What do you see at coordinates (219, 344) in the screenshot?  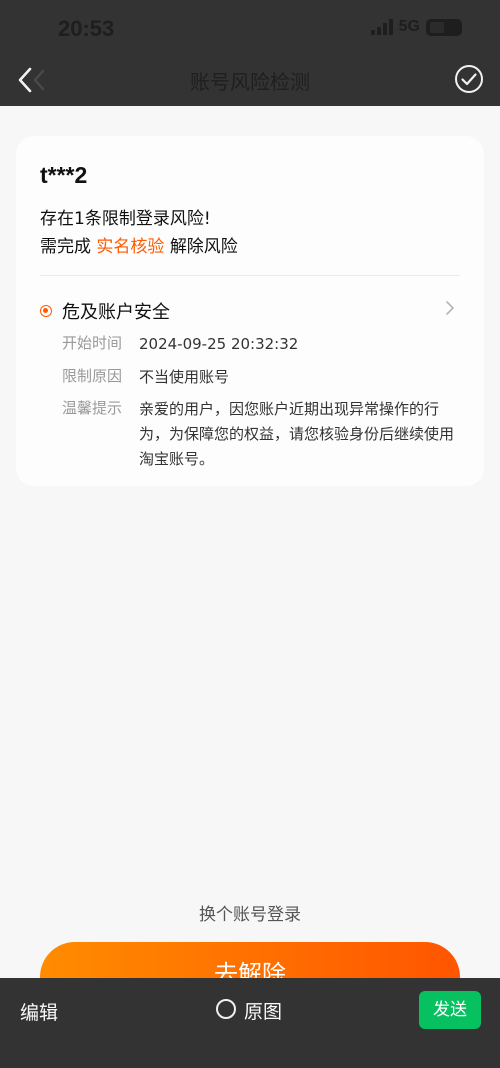 I see `start-time-value: 2024-09-25 20:32:32` at bounding box center [219, 344].